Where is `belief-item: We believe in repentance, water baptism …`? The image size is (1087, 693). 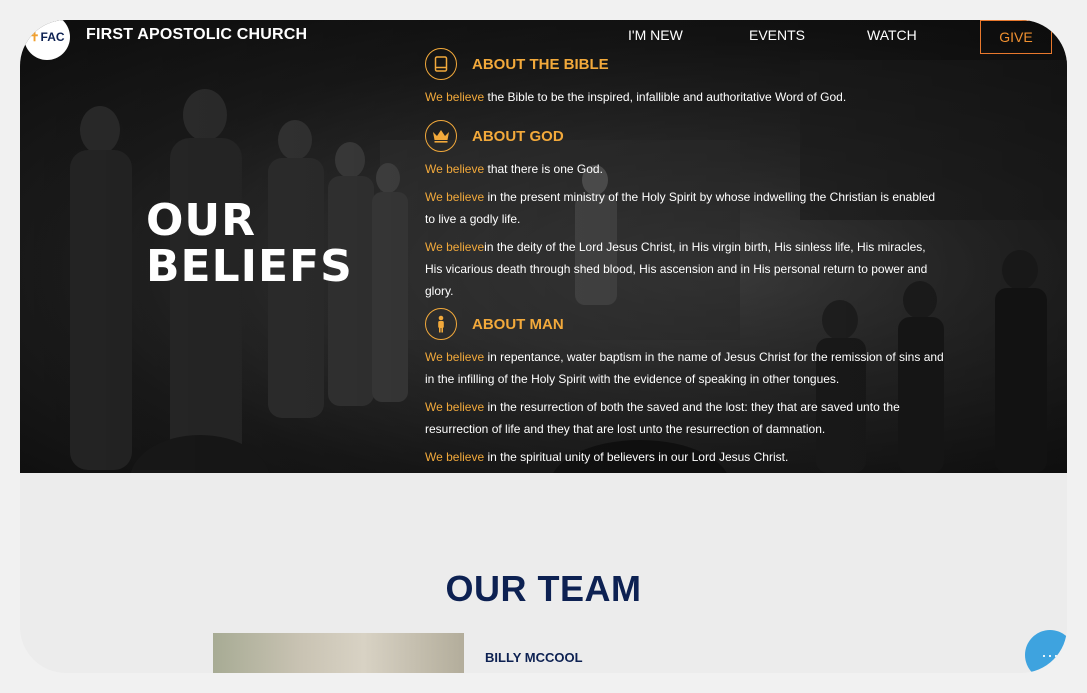 belief-item: We believe in repentance, water baptism … is located at coordinates (684, 368).